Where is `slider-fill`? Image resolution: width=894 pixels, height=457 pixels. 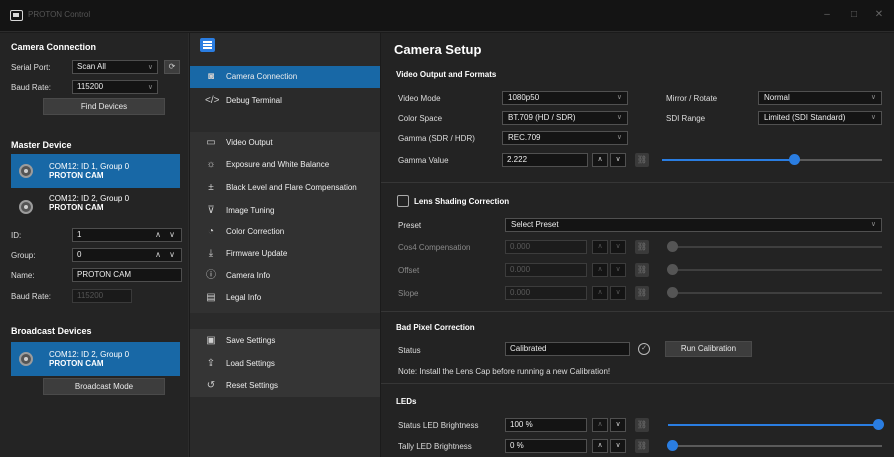
slider-fill is located at coordinates (728, 160).